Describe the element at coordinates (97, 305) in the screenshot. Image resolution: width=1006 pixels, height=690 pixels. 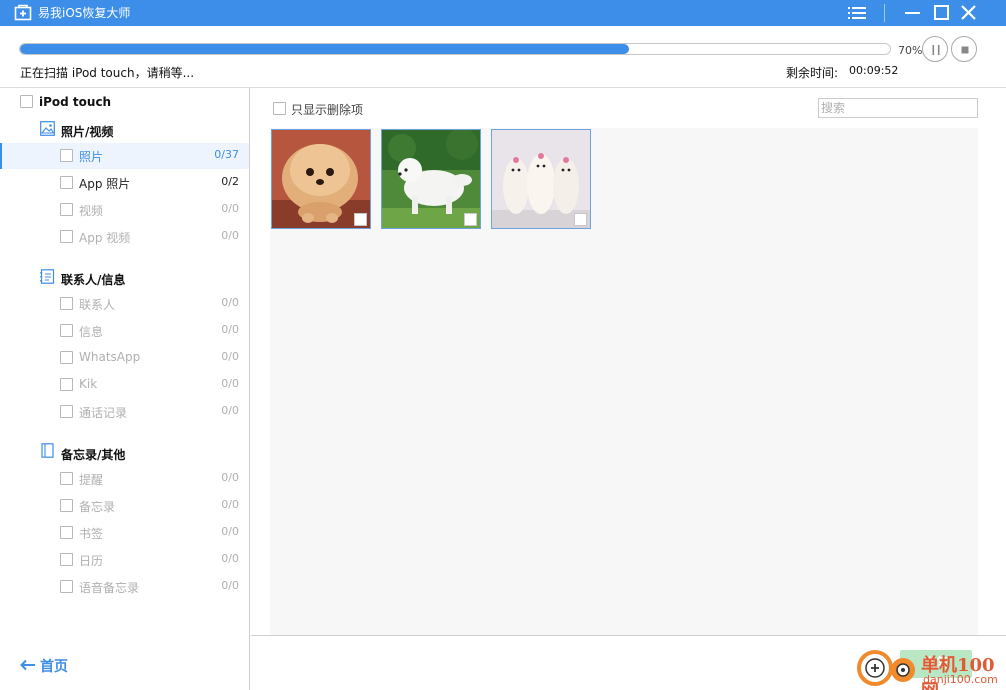
I see `item-label: 联系人` at that location.